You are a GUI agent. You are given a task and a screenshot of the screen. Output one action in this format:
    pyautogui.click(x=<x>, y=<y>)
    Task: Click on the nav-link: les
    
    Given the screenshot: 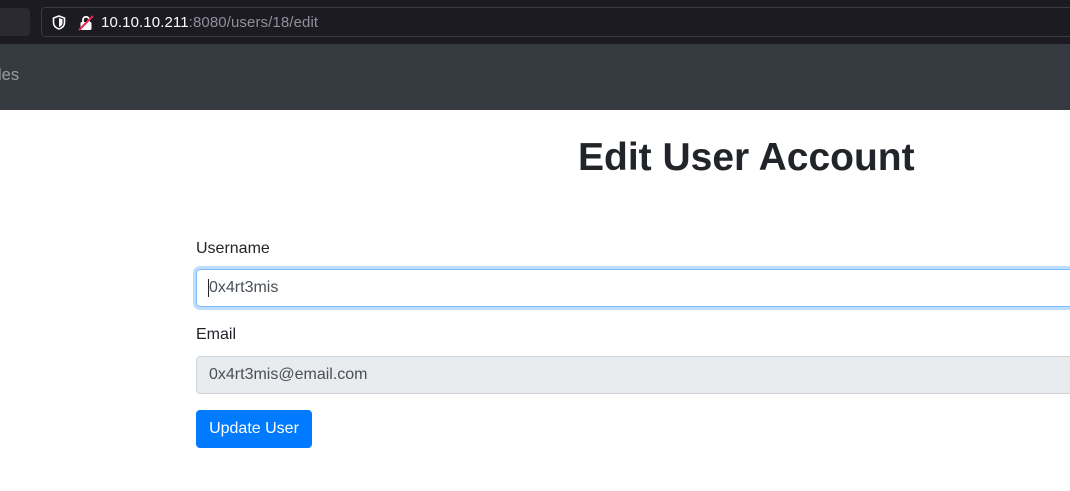 What is the action you would take?
    pyautogui.click(x=9, y=75)
    